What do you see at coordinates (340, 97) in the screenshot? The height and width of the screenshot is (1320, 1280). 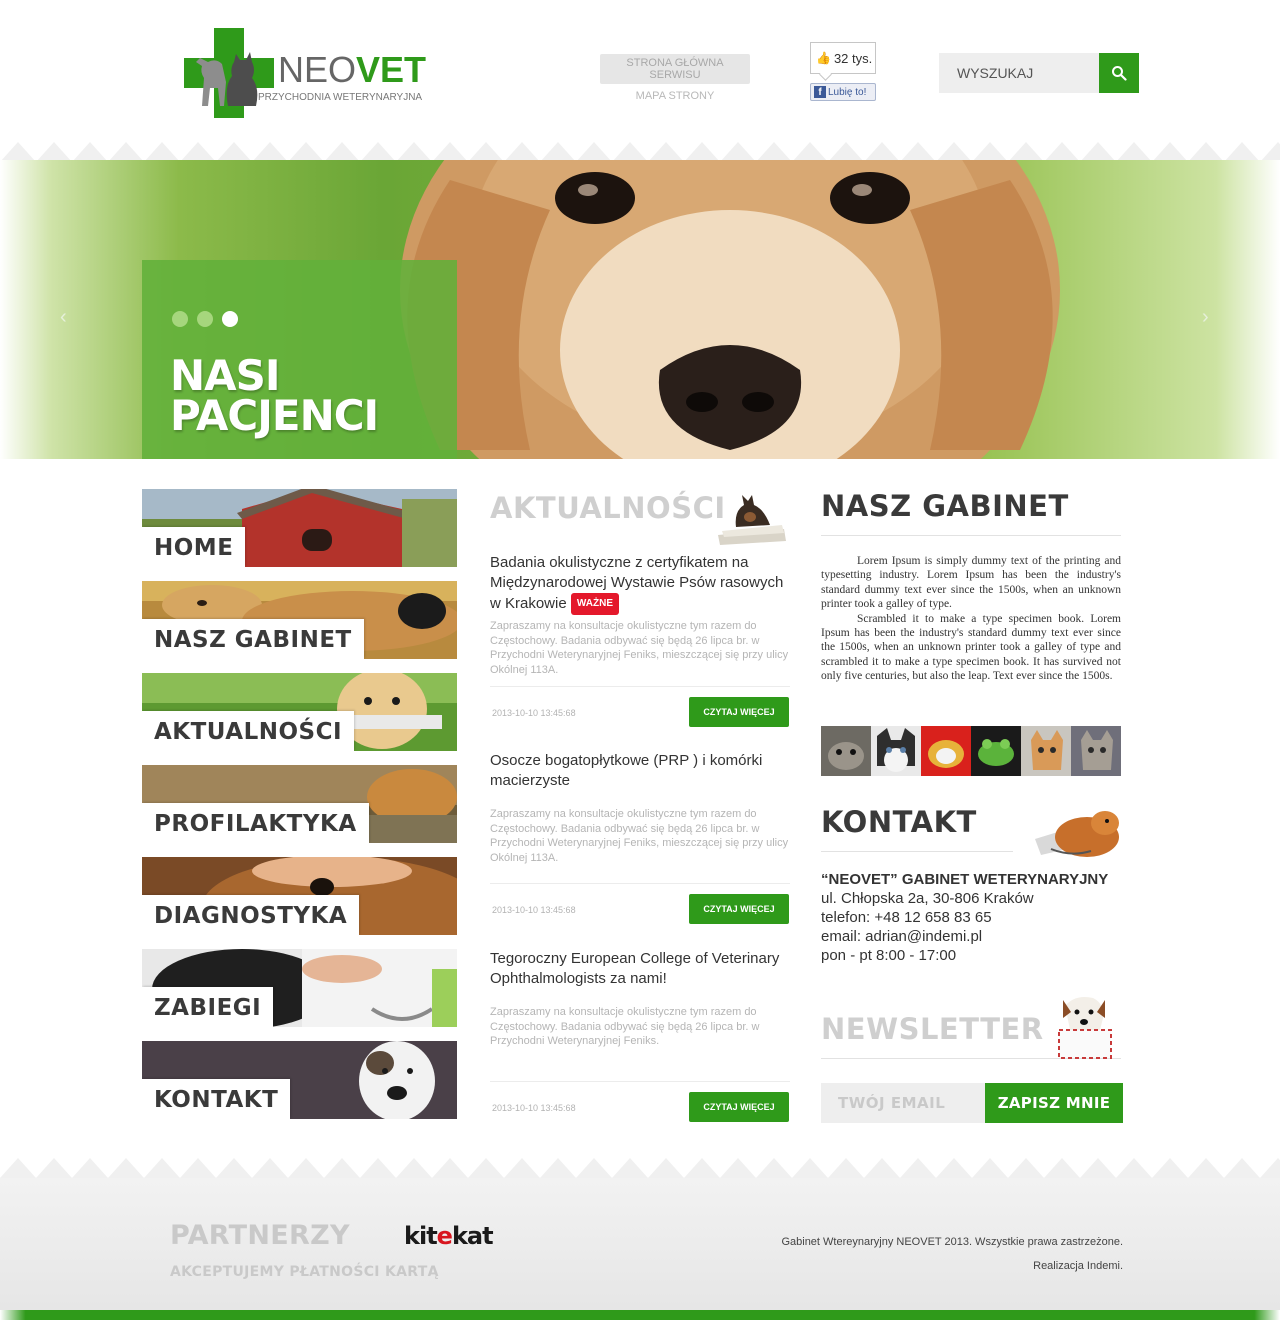 I see `brand-subtitle: PRZYCHODNIA WETERYNARYJNA` at bounding box center [340, 97].